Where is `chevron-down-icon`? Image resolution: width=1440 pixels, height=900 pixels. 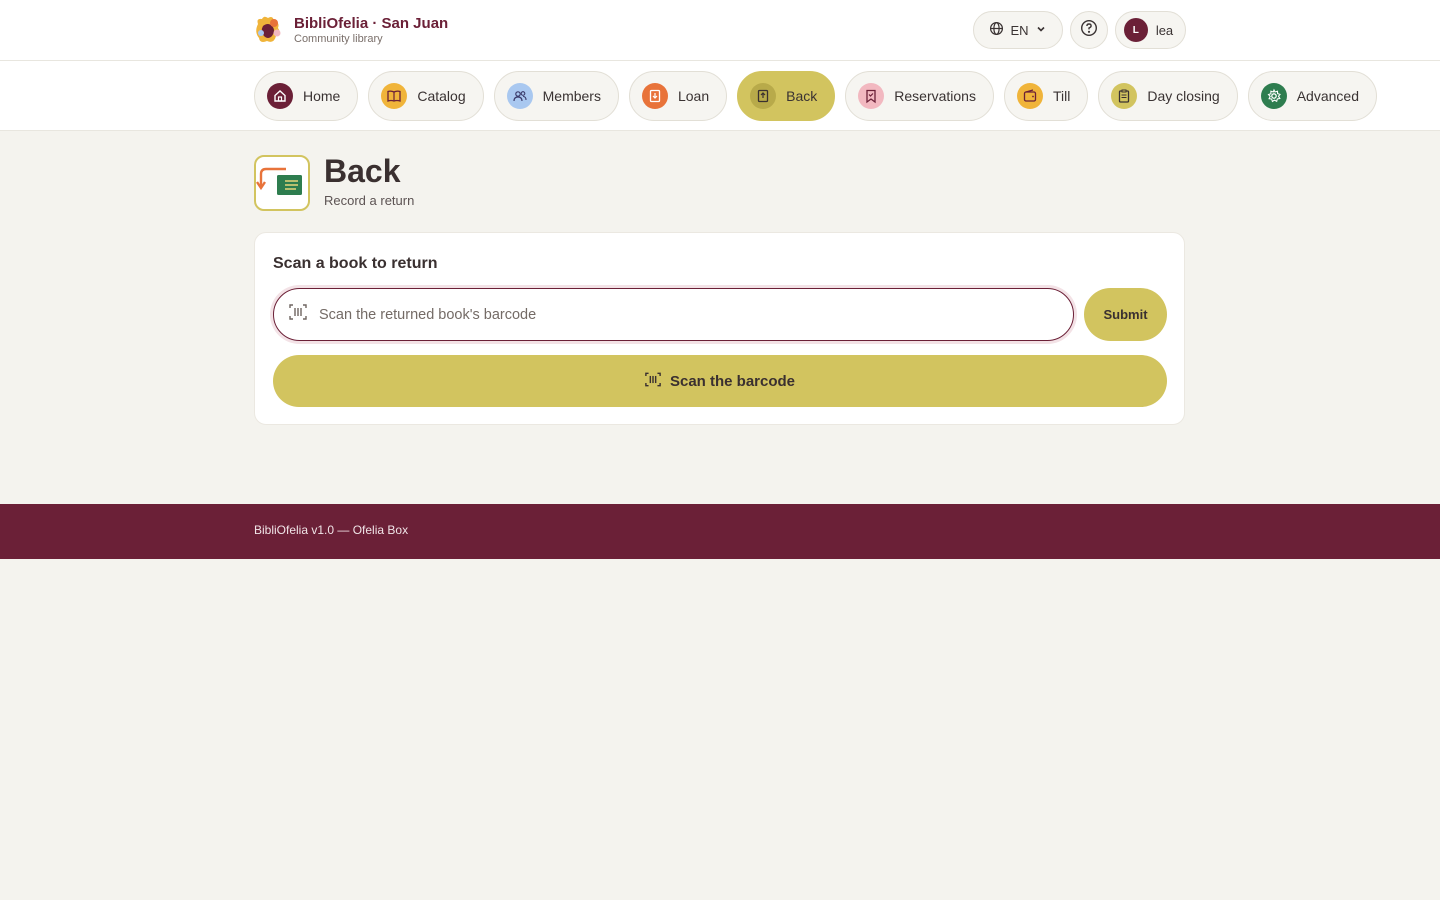
chevron-down-icon is located at coordinates (1041, 30).